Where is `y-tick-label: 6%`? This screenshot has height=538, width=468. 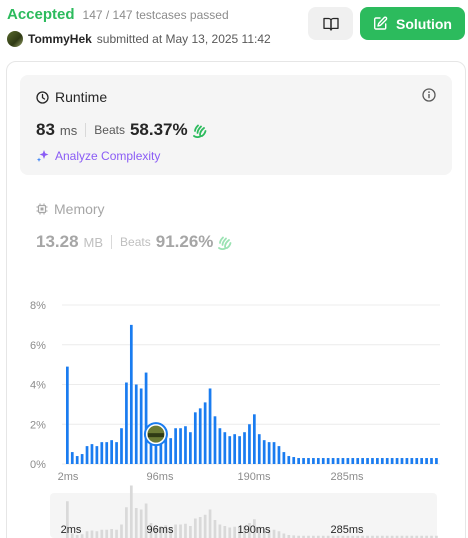 y-tick-label: 6% is located at coordinates (38, 346).